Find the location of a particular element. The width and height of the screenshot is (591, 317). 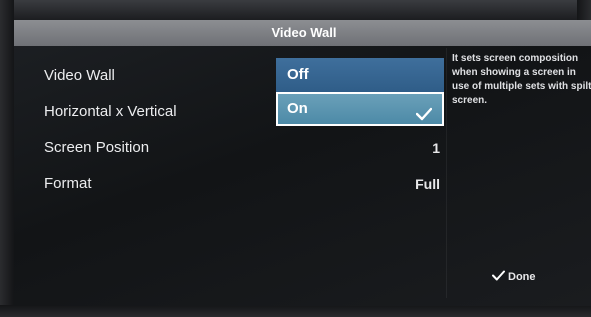

tv-bezel-left is located at coordinates (7, 158).